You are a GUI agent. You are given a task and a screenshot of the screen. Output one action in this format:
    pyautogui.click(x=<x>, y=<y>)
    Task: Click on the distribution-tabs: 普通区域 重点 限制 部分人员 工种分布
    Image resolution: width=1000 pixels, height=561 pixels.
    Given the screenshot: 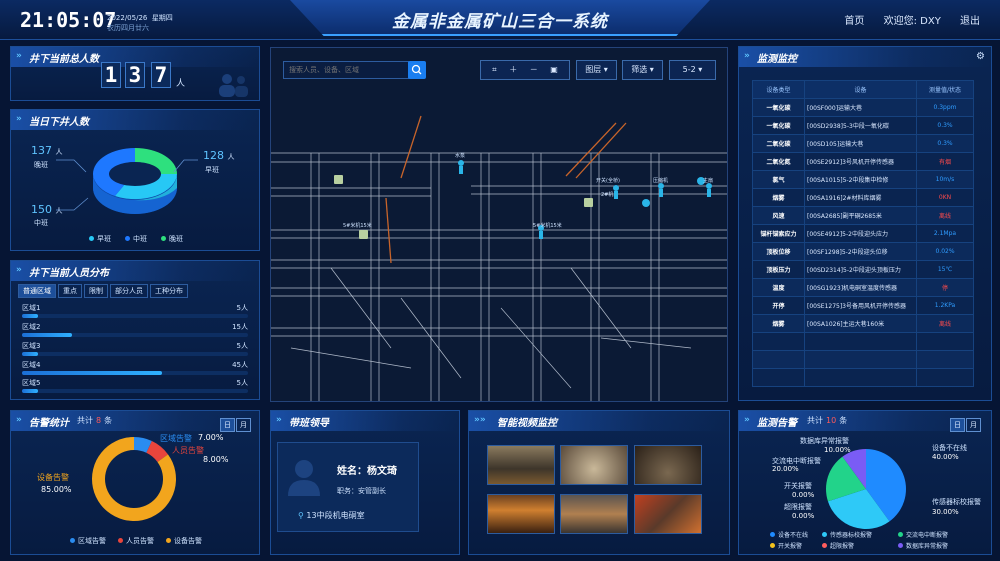 What is the action you would take?
    pyautogui.click(x=104, y=291)
    